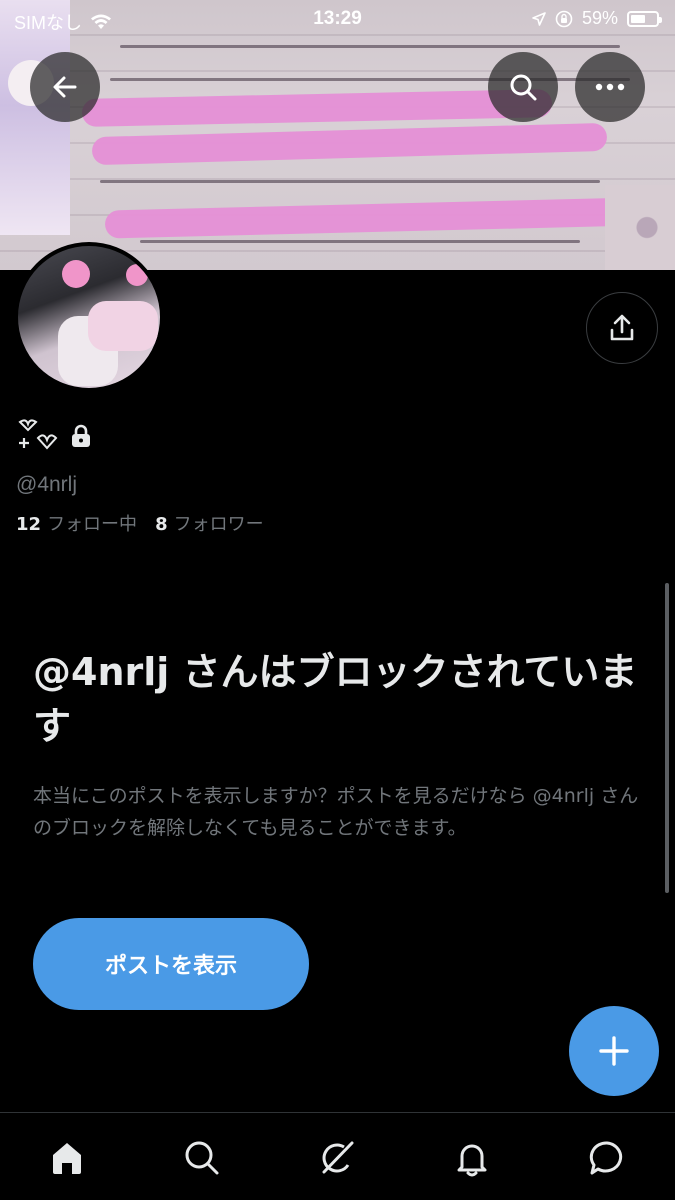  Describe the element at coordinates (539, 18) in the screenshot. I see `location-icon` at that location.